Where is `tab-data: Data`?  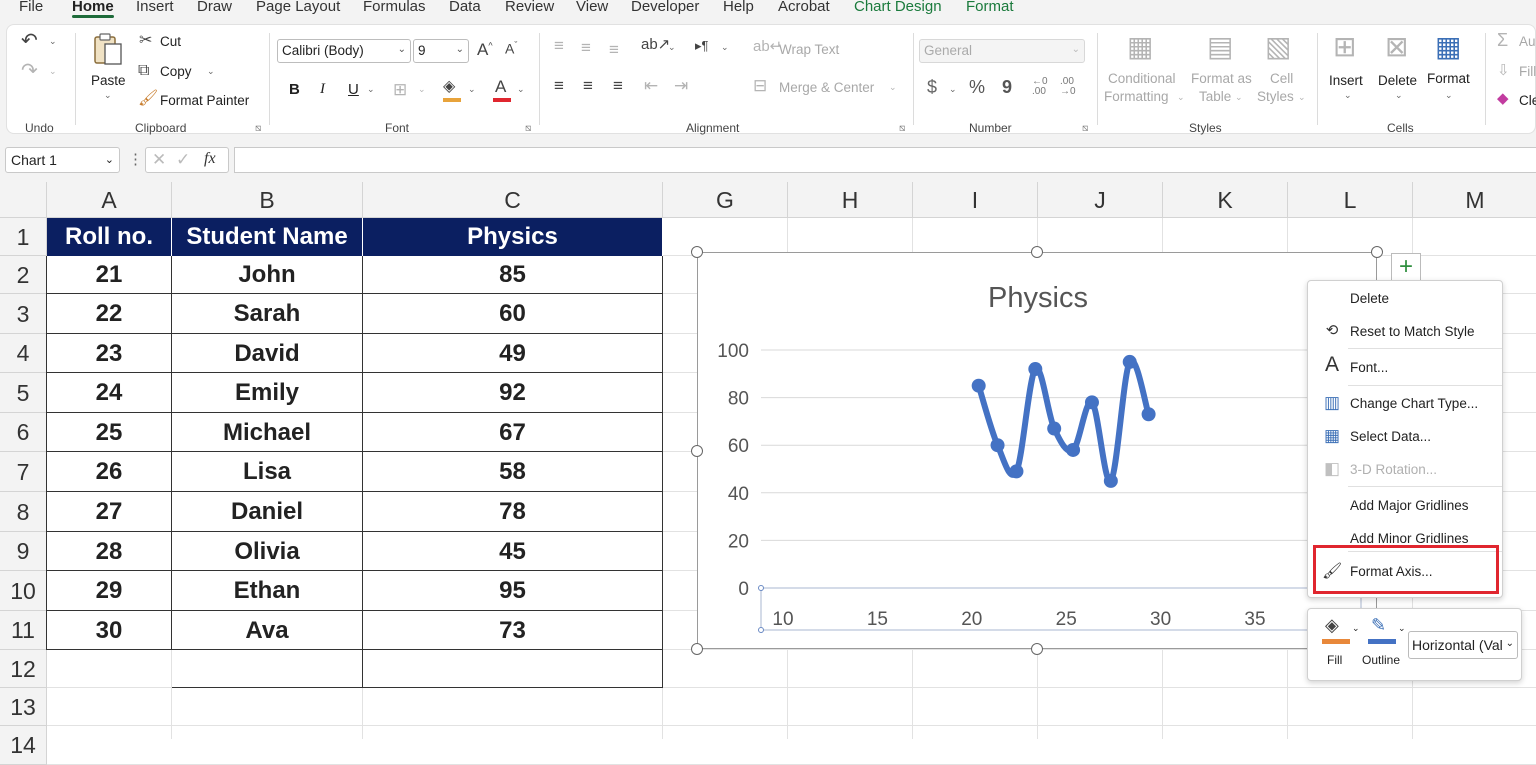 tab-data: Data is located at coordinates (465, 7).